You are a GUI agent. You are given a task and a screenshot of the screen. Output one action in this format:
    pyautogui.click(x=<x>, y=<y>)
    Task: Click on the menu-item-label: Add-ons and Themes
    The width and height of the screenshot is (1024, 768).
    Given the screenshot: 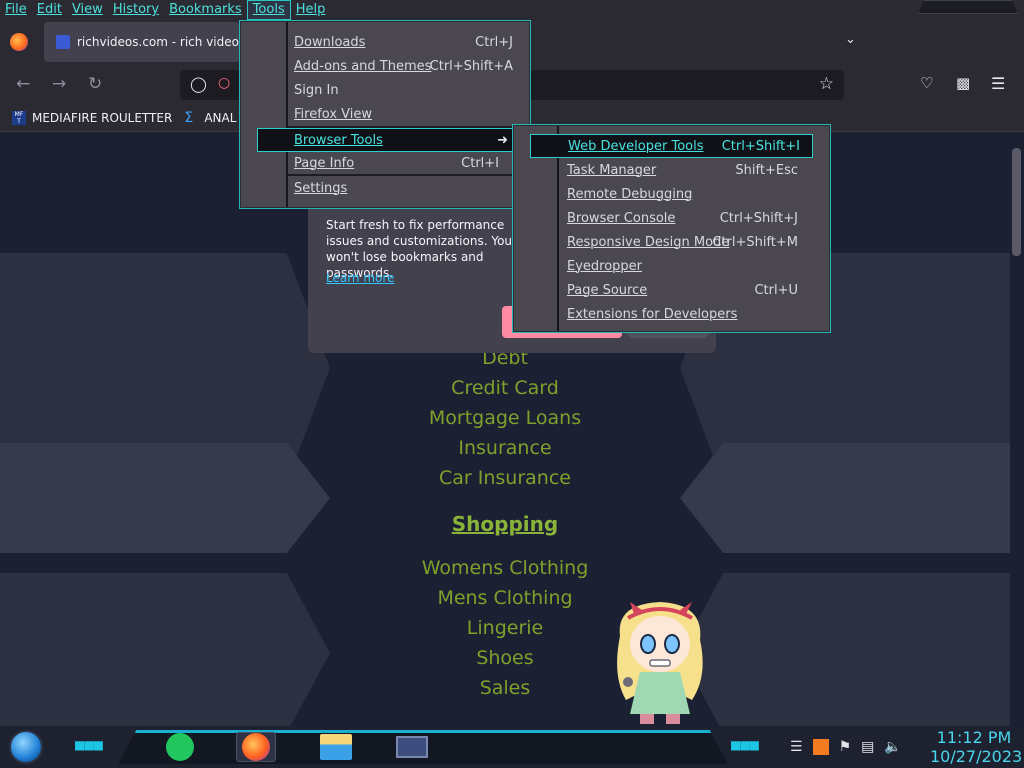 What is the action you would take?
    pyautogui.click(x=363, y=66)
    